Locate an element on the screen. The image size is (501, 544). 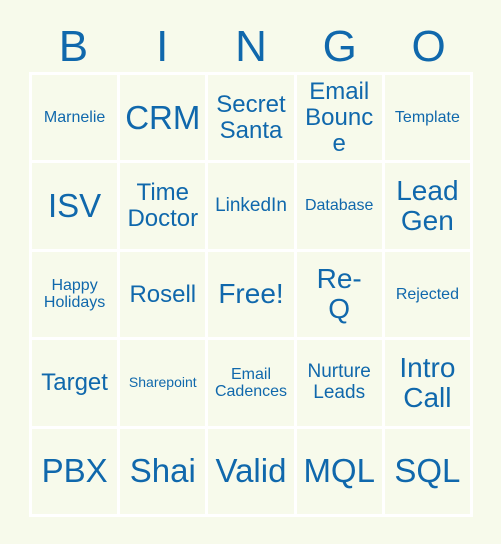
bingo-cell-label: Email Bounce is located at coordinates (339, 117).